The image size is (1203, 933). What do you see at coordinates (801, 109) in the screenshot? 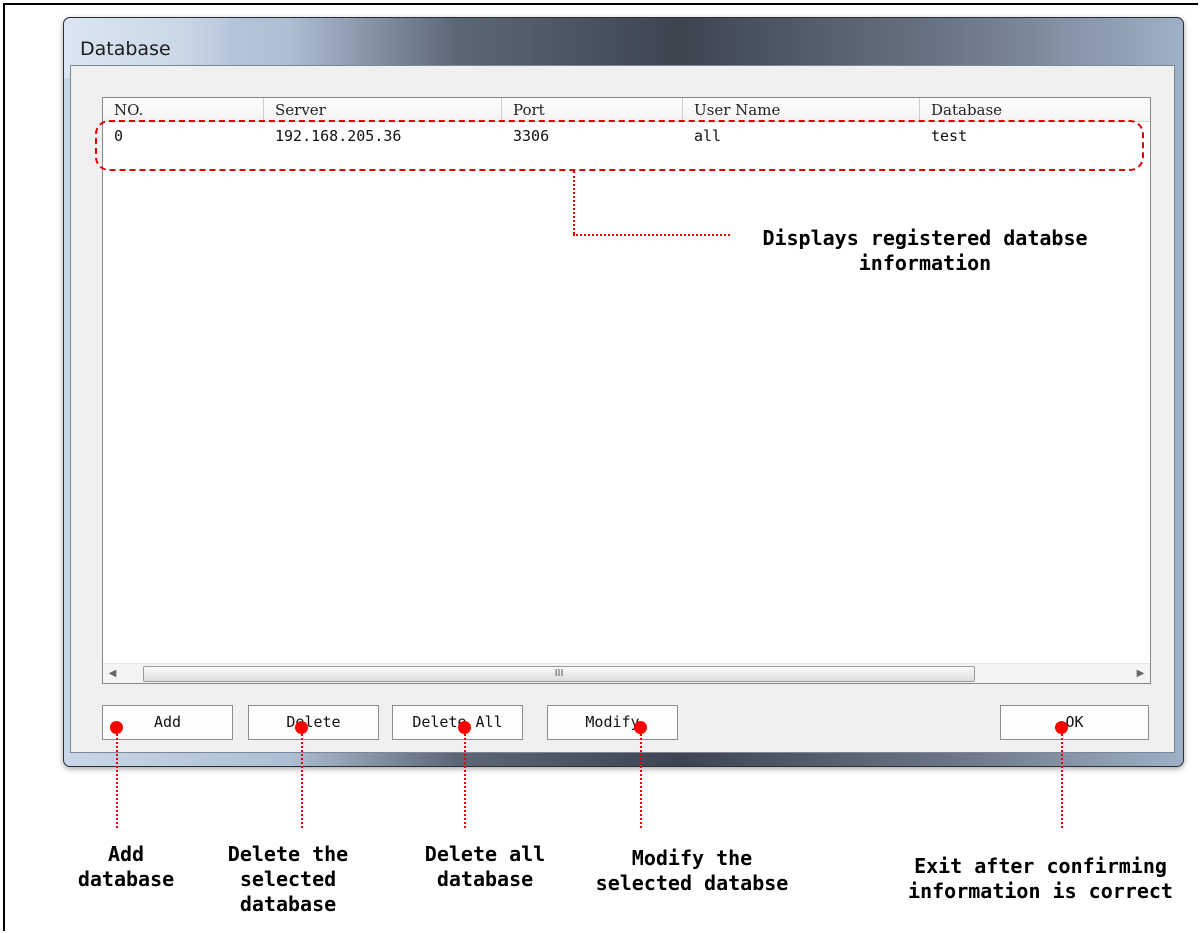
I see `column-header-user-name: User Name` at bounding box center [801, 109].